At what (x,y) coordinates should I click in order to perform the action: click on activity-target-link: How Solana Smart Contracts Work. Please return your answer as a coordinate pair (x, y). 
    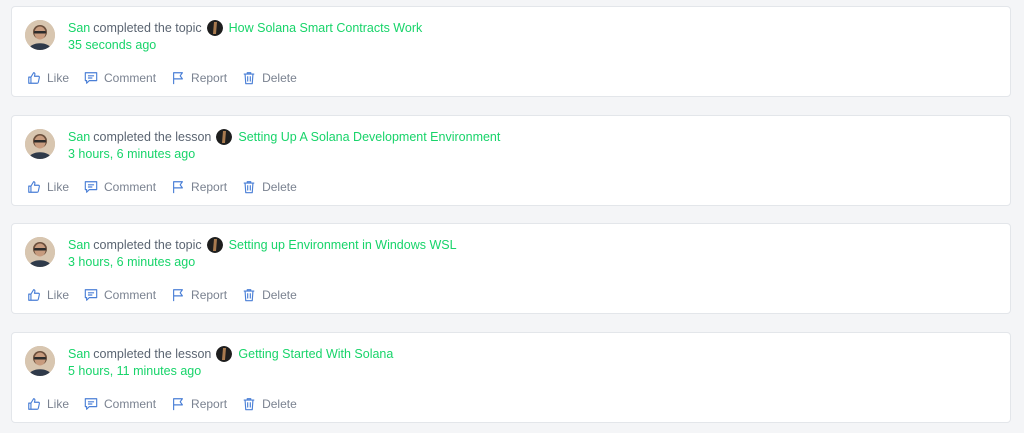
    Looking at the image, I should click on (326, 28).